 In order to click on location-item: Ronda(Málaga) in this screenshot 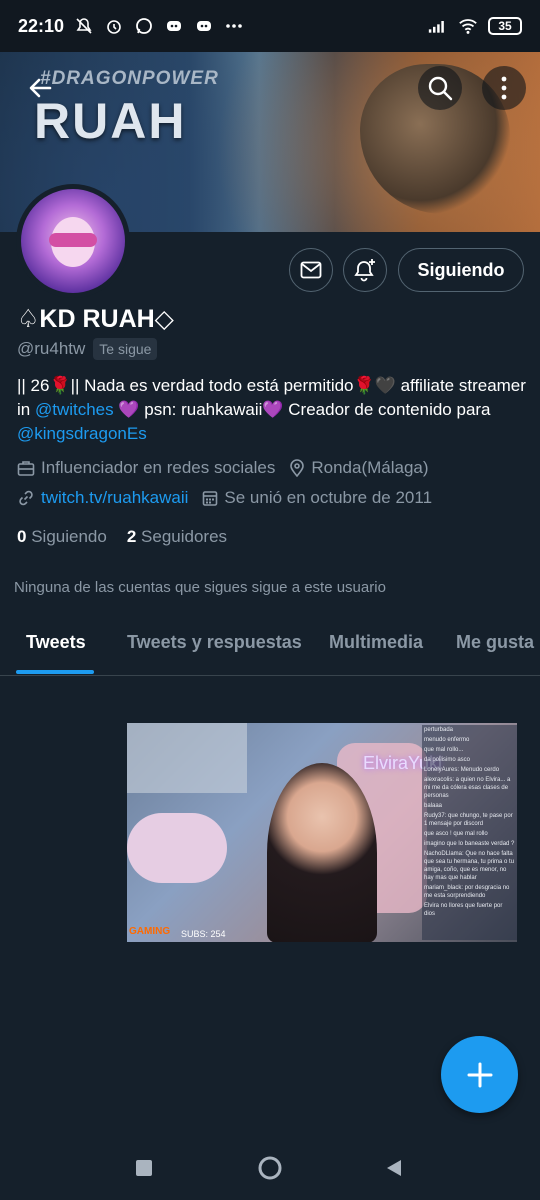, I will do `click(359, 468)`.